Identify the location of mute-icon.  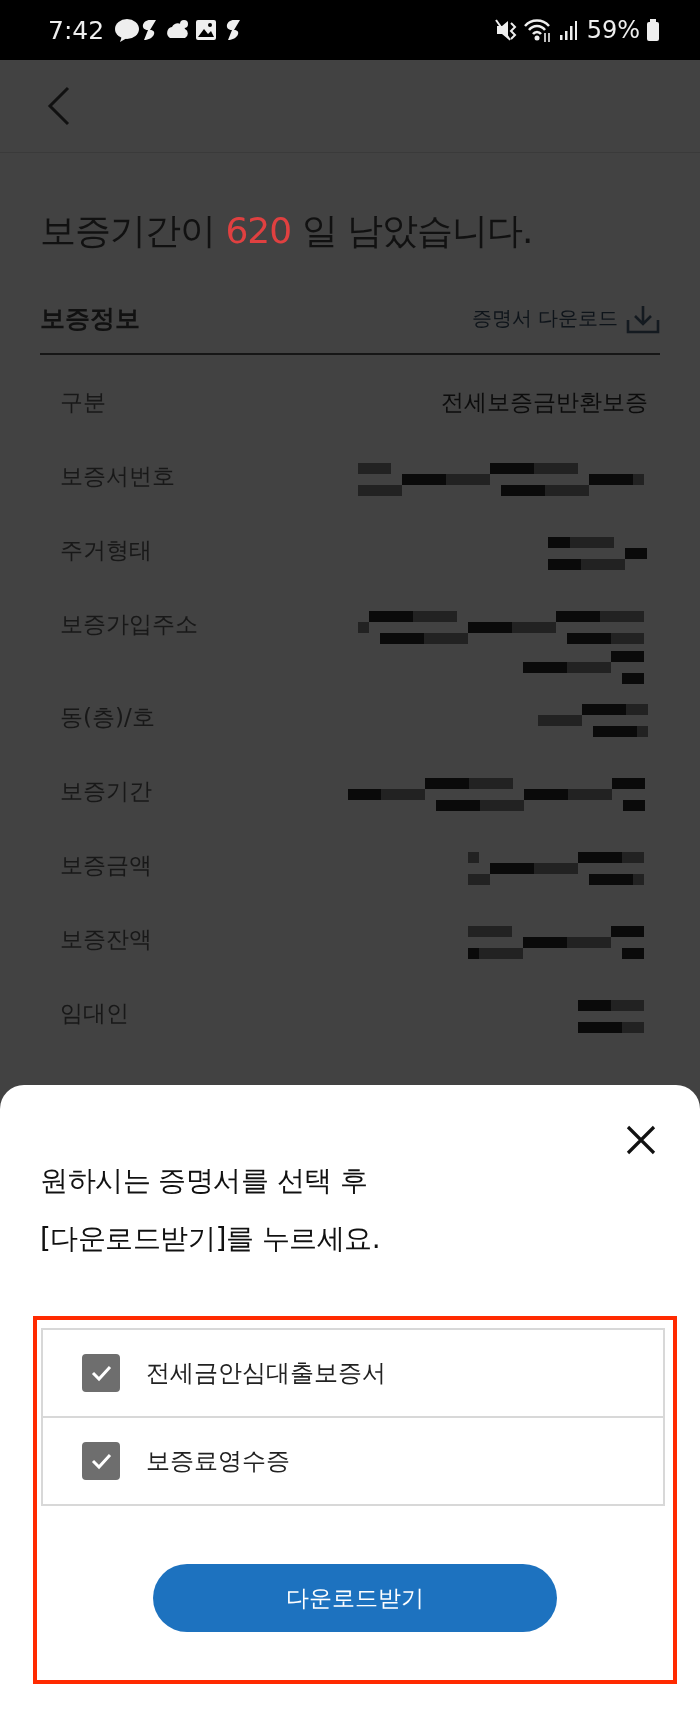
(505, 30).